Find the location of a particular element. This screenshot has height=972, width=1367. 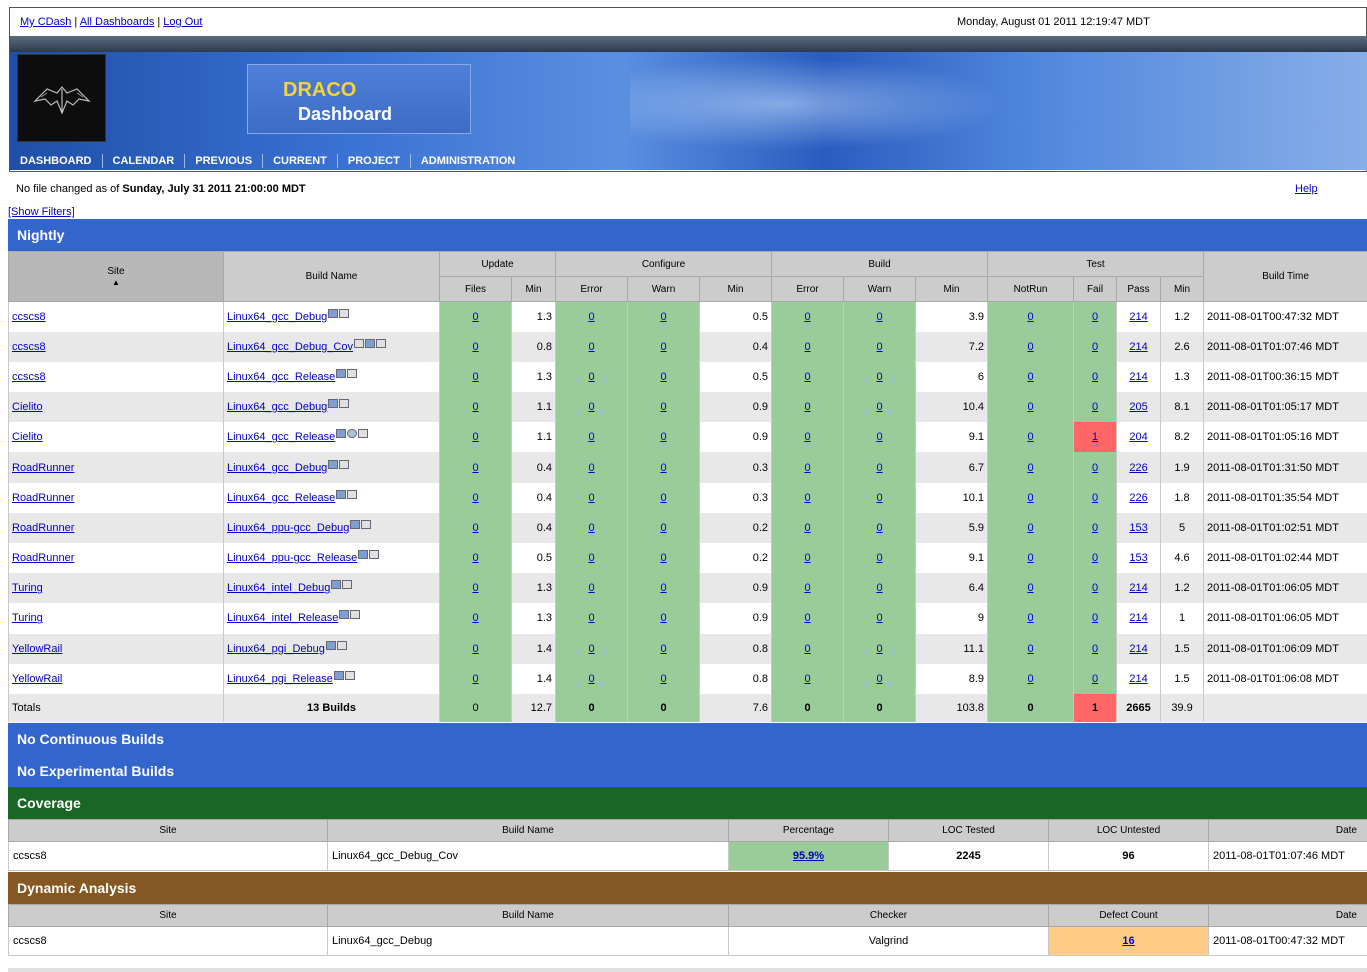

col-test-min: Min is located at coordinates (1182, 289).